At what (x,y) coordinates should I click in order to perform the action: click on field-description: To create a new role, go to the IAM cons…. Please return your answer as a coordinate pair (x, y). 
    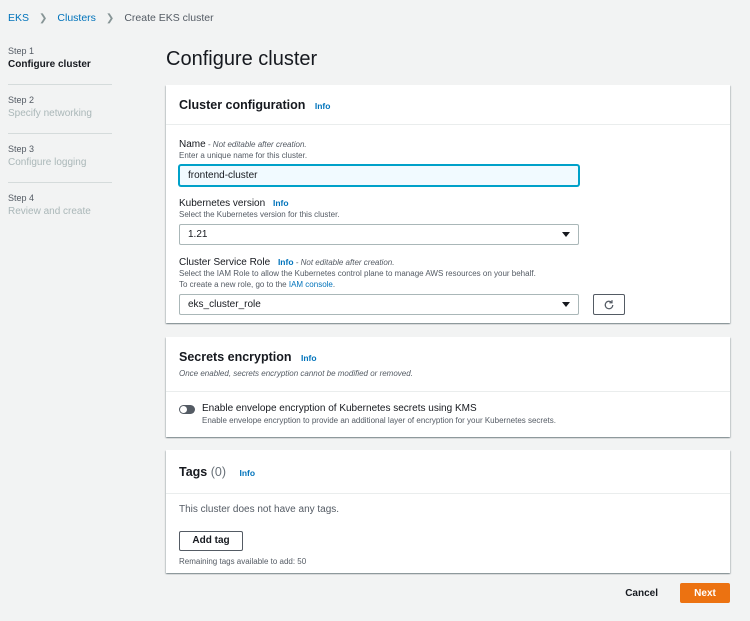
    Looking at the image, I should click on (448, 284).